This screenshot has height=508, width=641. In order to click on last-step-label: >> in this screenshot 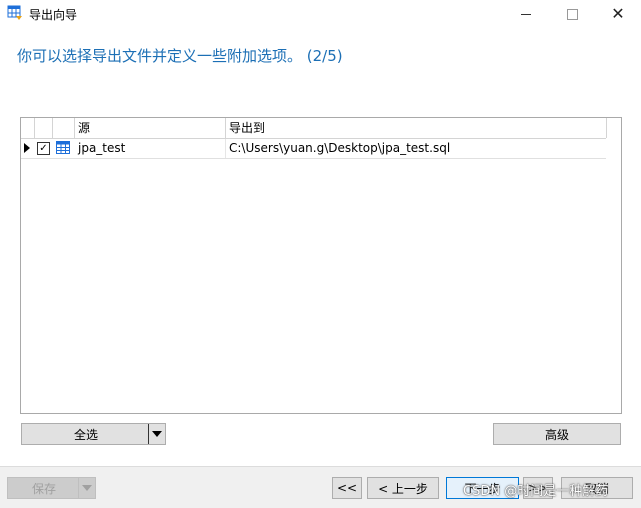, I will do `click(538, 488)`.